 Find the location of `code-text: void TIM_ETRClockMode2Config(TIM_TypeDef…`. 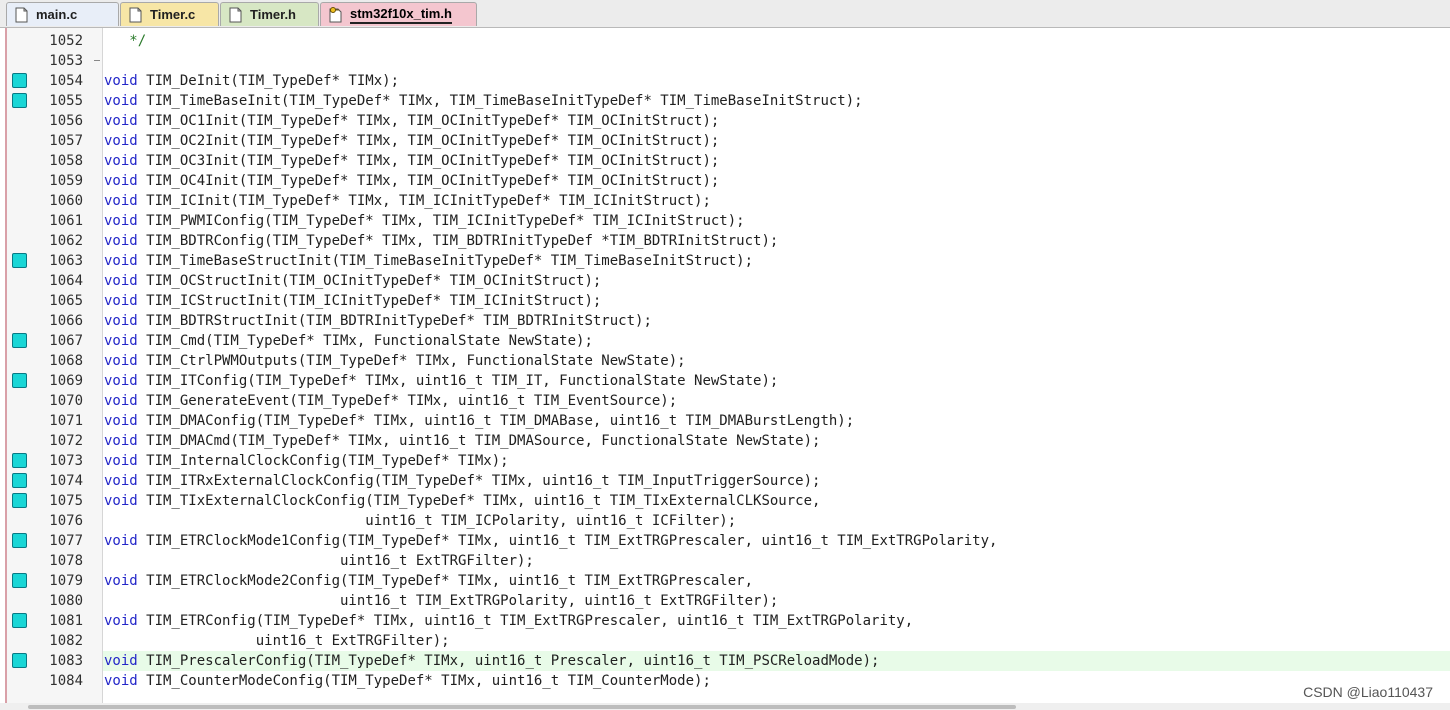

code-text: void TIM_ETRClockMode2Config(TIM_TypeDef… is located at coordinates (776, 581).